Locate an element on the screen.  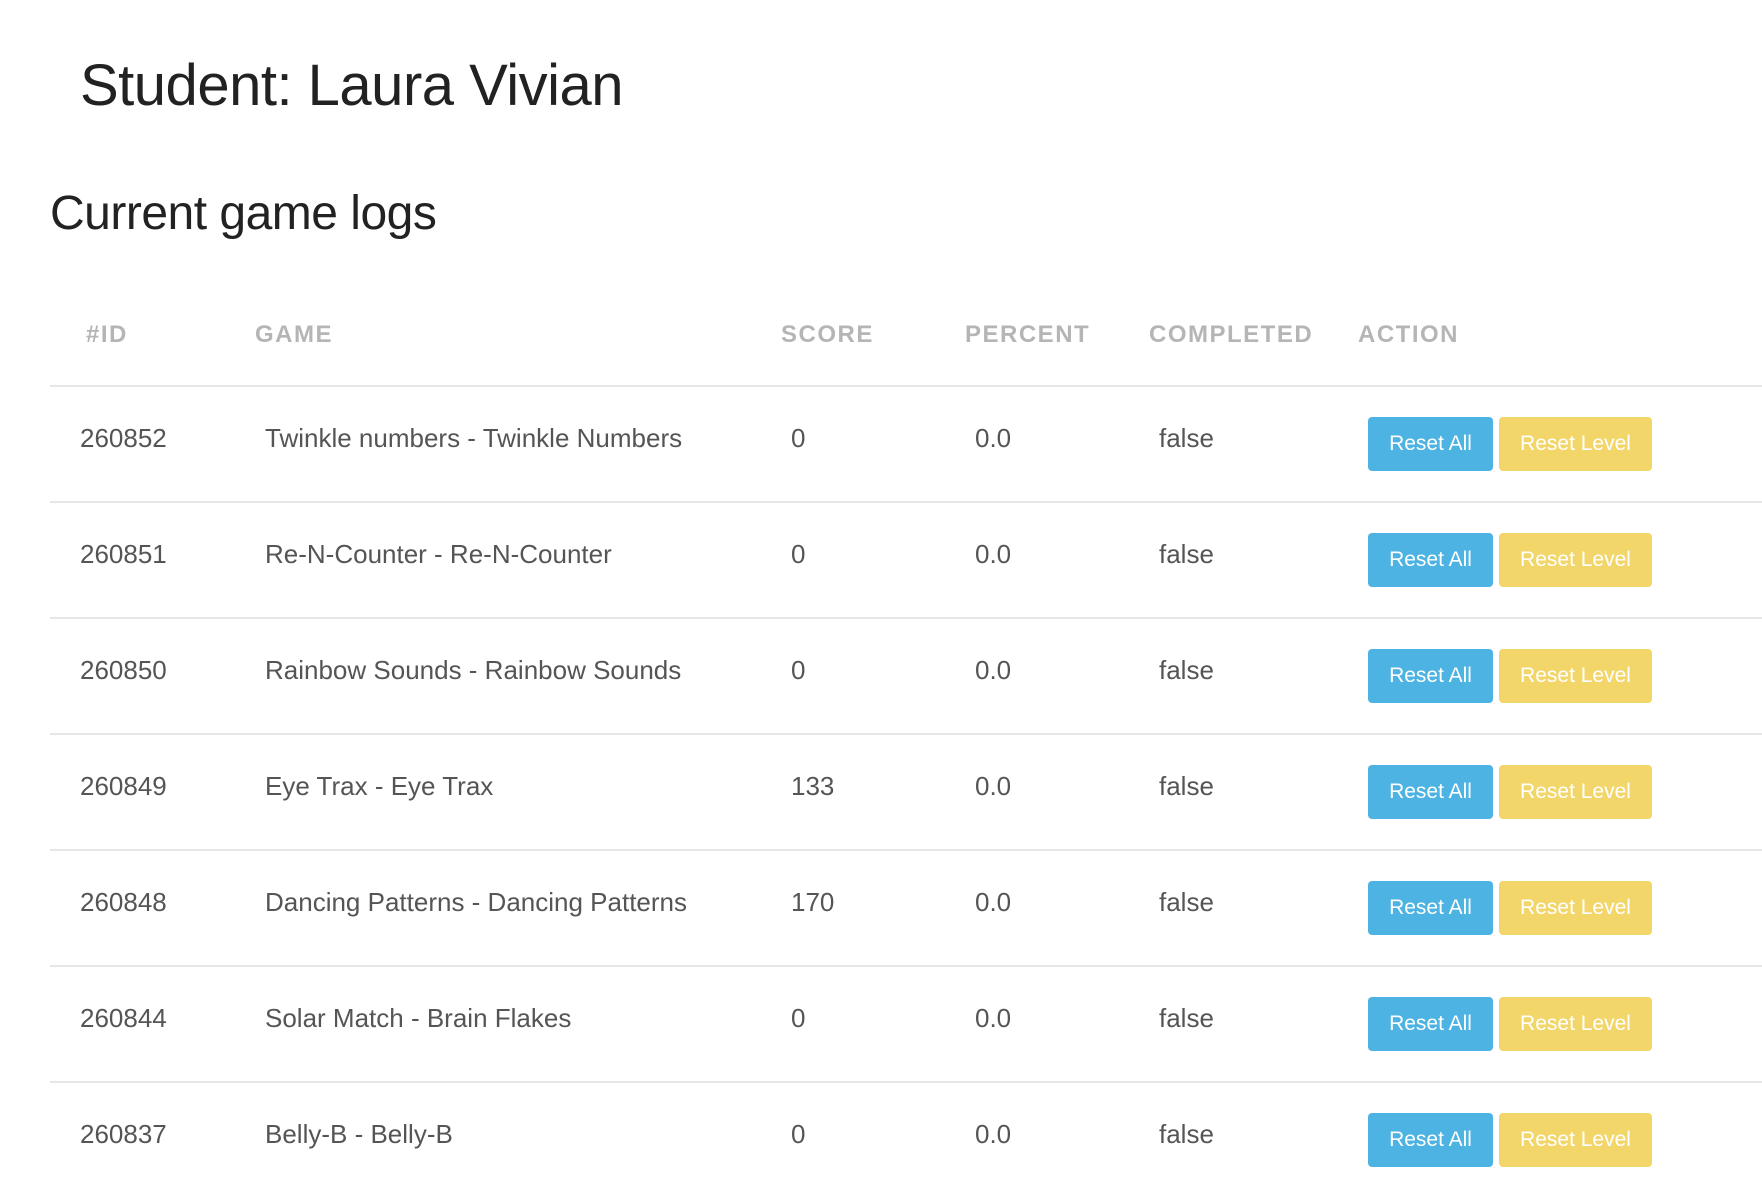
cell-game: Eye Trax - Eye Trax is located at coordinates (508, 792).